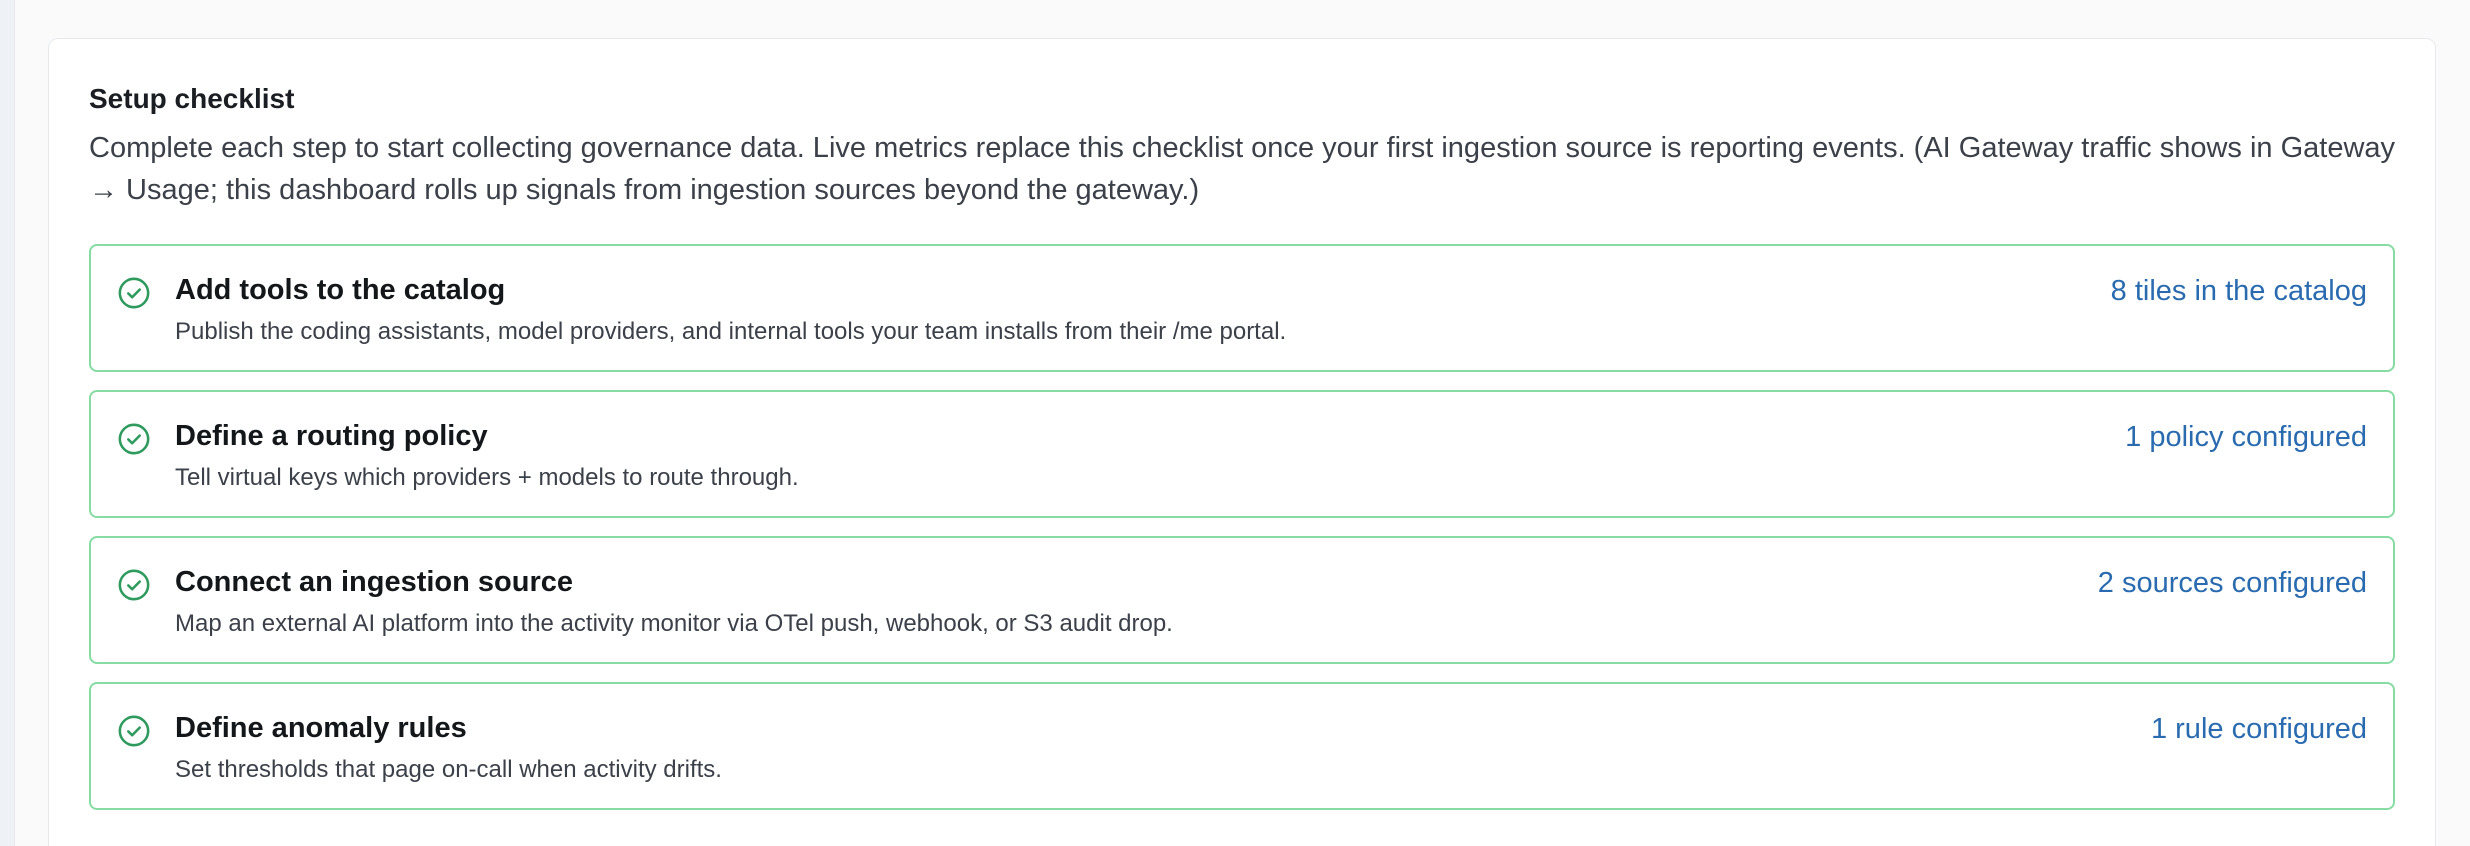 This screenshot has height=846, width=2470. Describe the element at coordinates (2232, 583) in the screenshot. I see `step-status-link: 2 sources configured` at that location.